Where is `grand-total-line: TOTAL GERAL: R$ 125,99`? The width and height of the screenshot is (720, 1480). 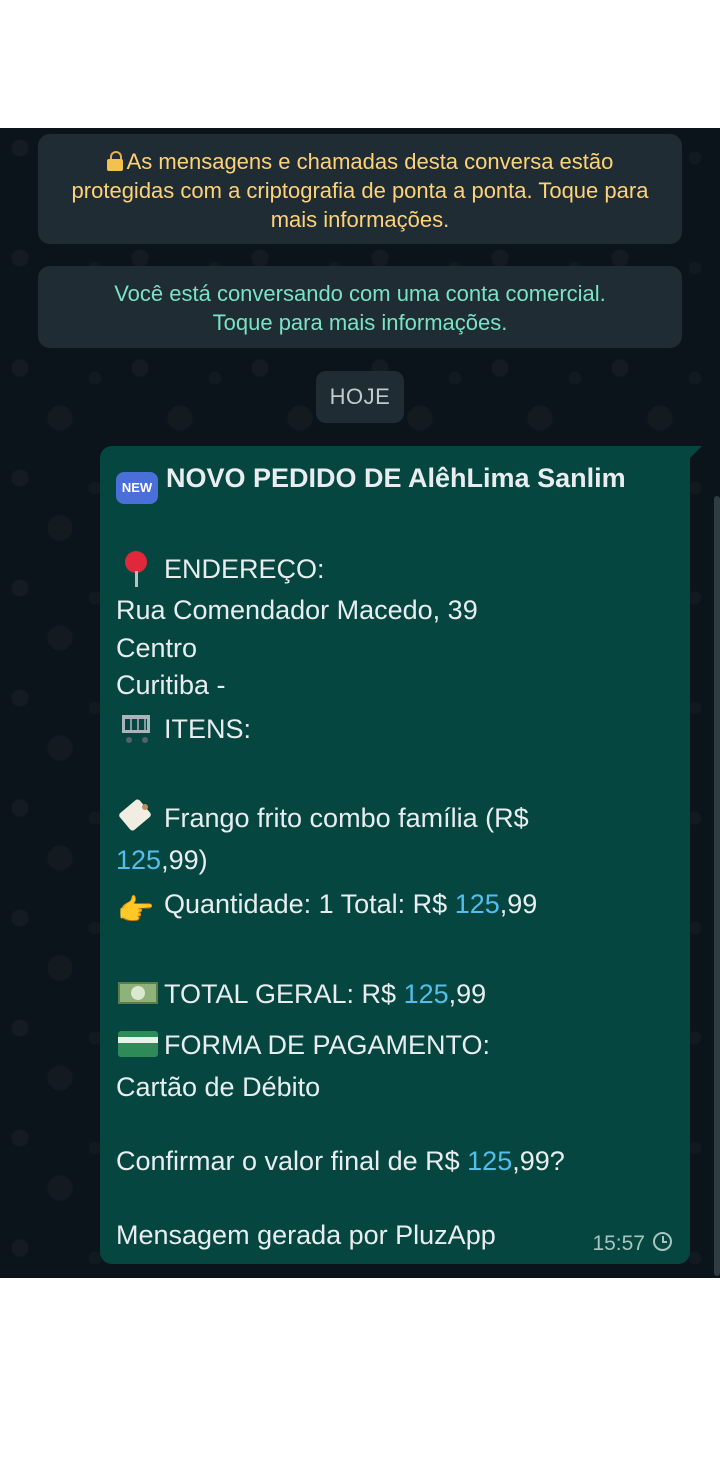
grand-total-line: TOTAL GERAL: R$ 125,99 is located at coordinates (301, 993).